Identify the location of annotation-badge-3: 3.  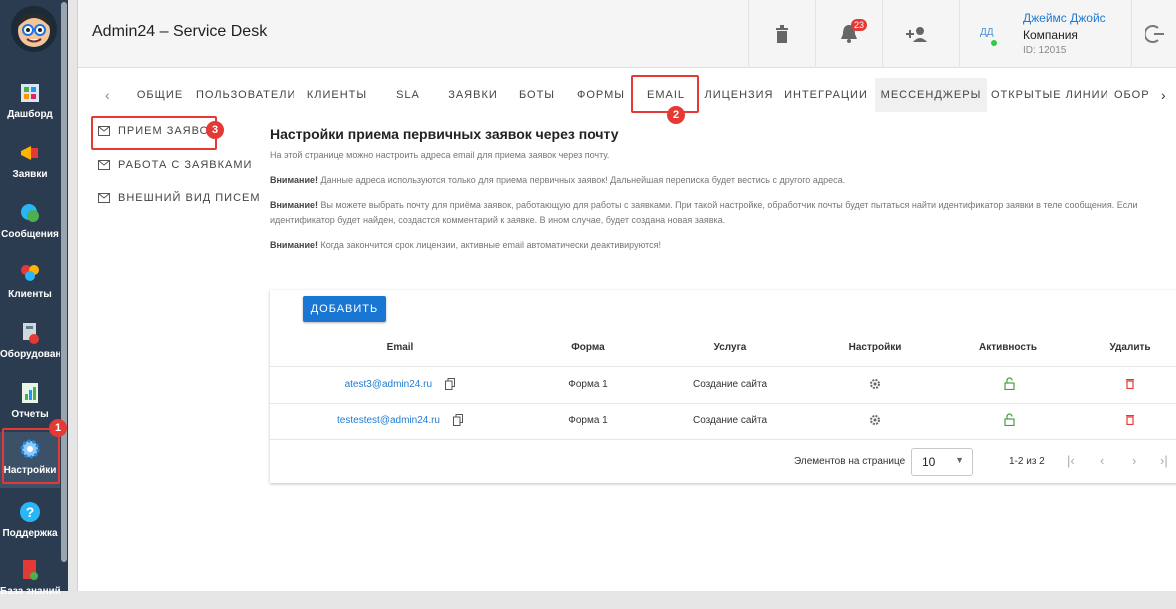
(215, 130).